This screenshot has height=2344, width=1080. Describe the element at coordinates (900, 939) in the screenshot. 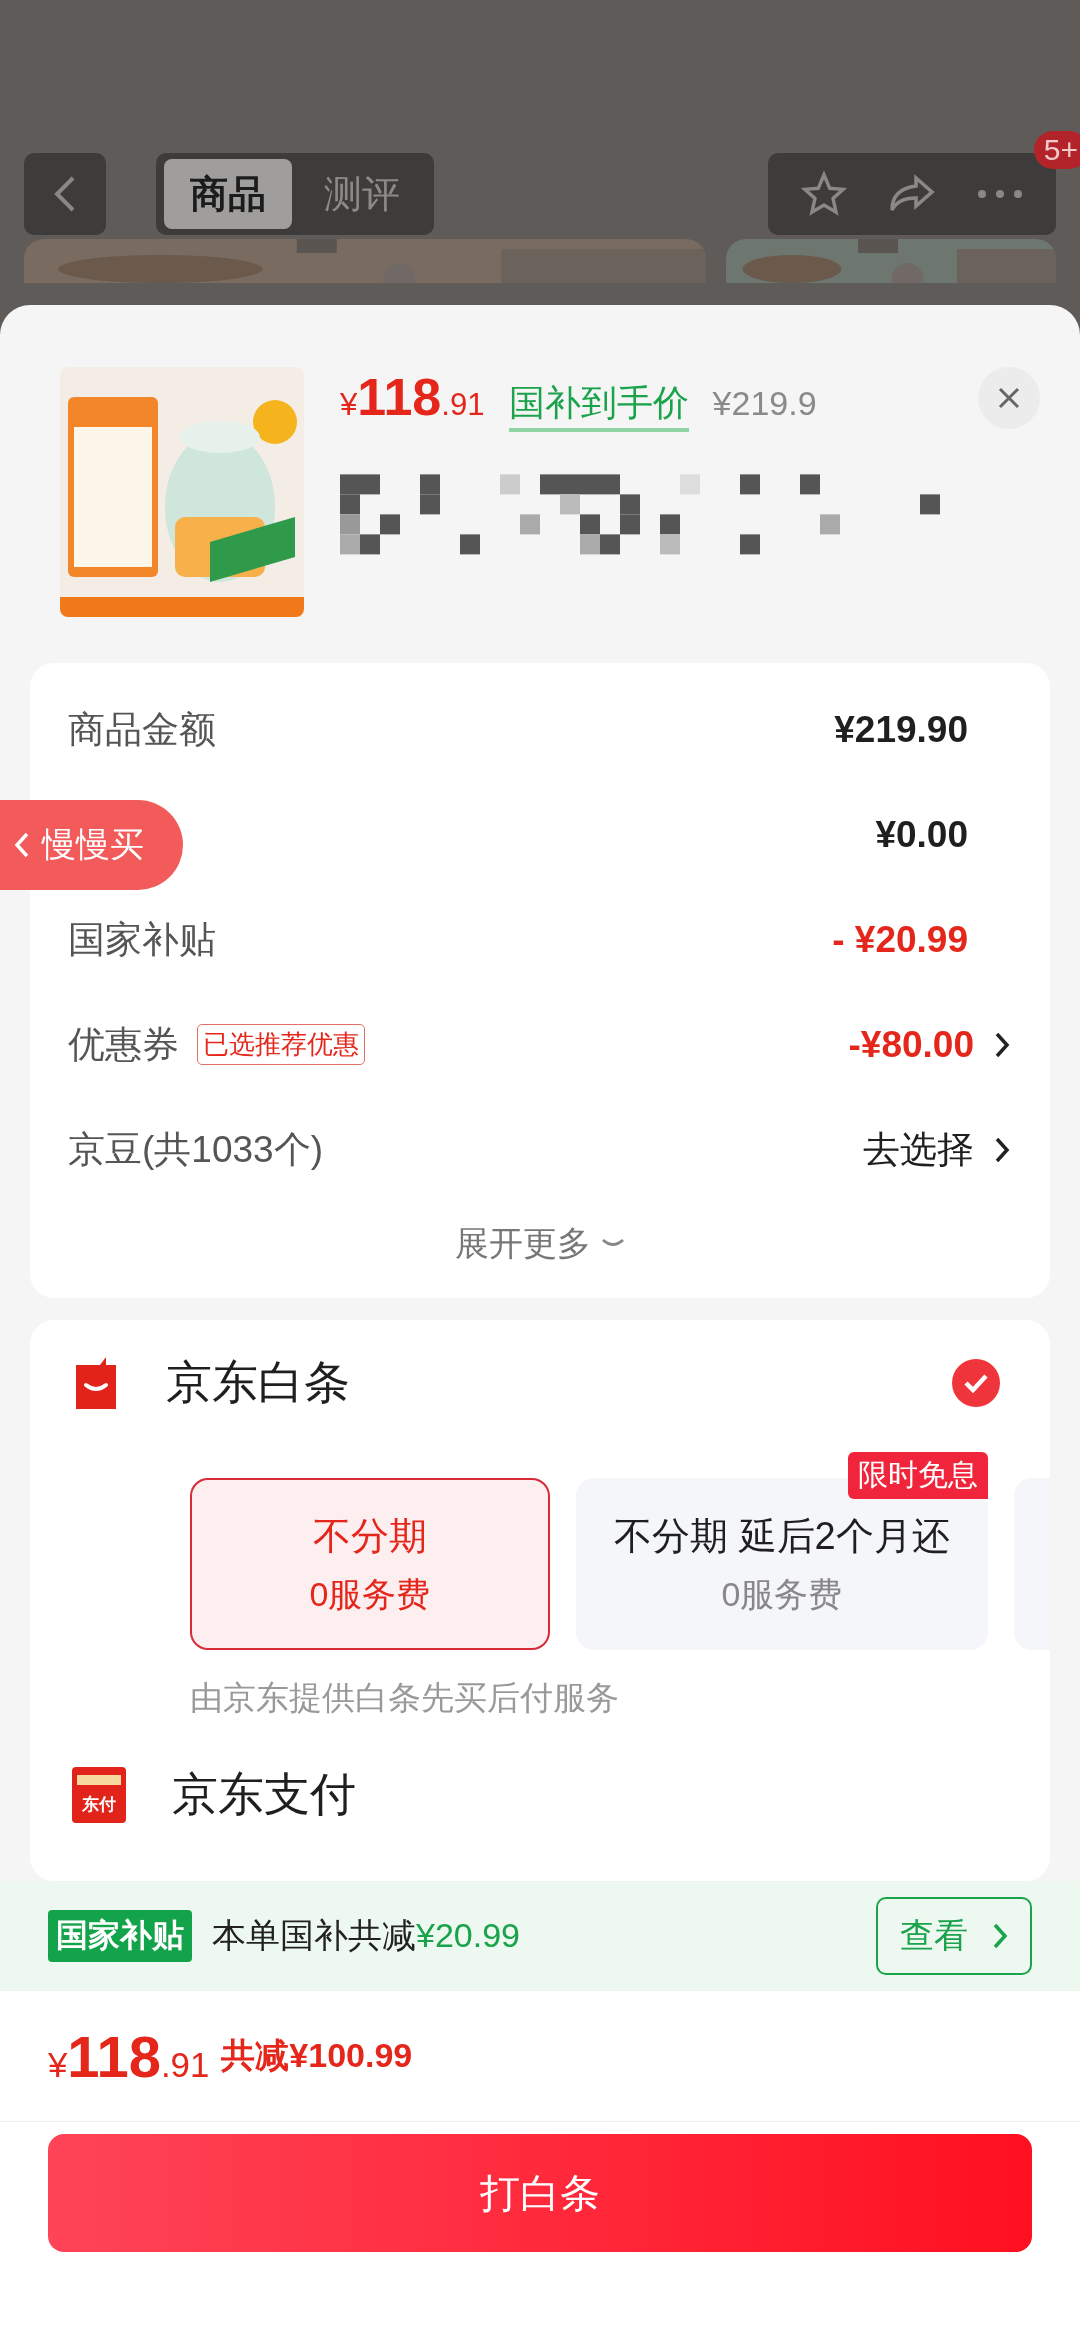

I see `row-value: - ¥20.99` at that location.